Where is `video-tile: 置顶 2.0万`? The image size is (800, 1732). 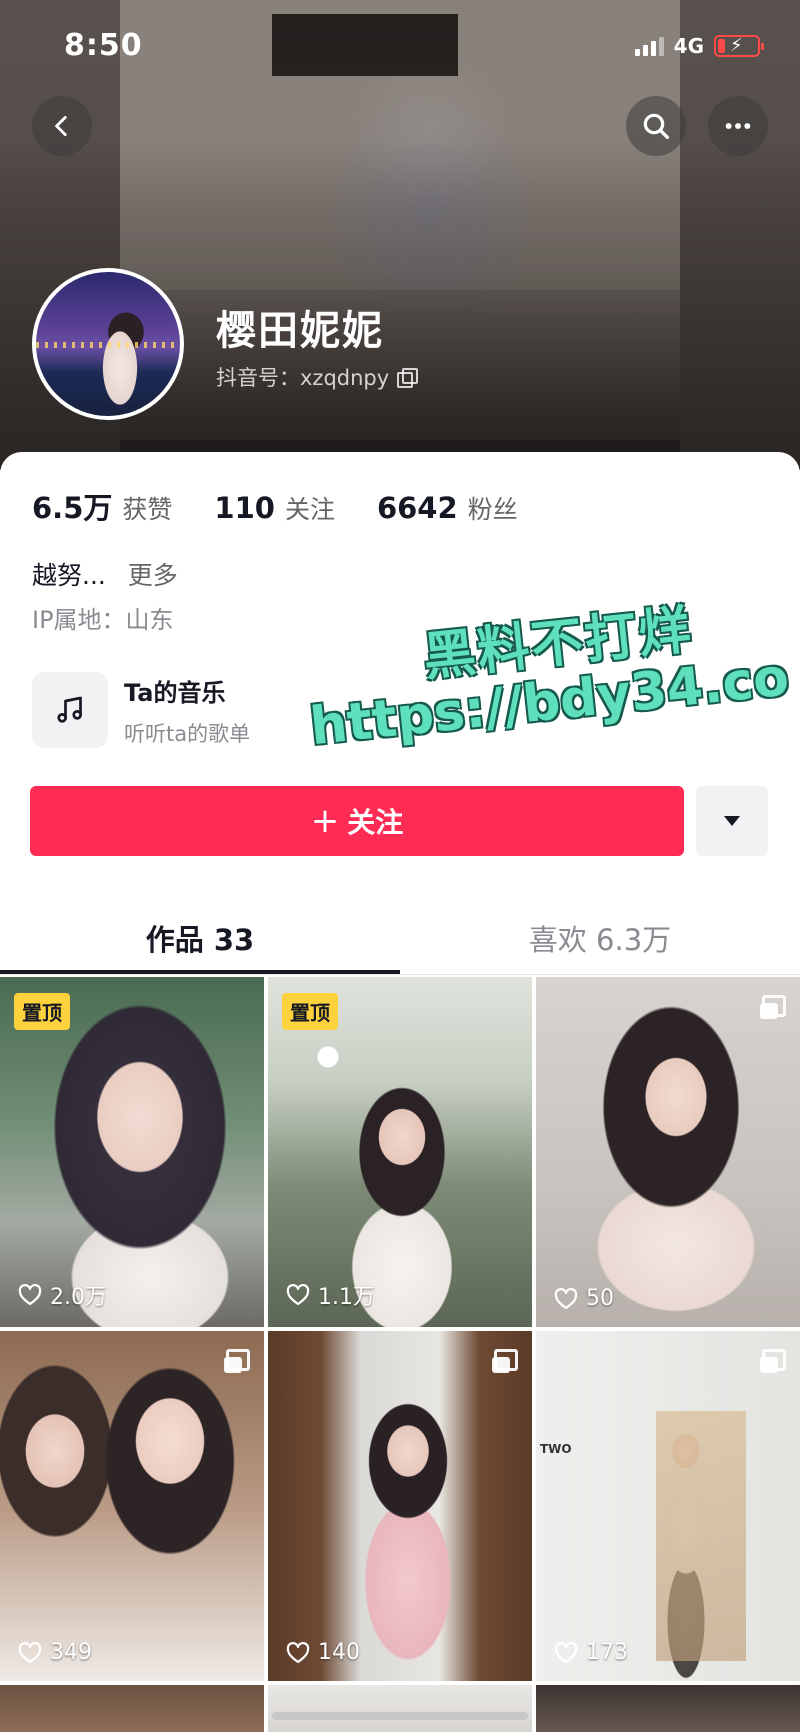
video-tile: 置顶 2.0万 is located at coordinates (132, 1152).